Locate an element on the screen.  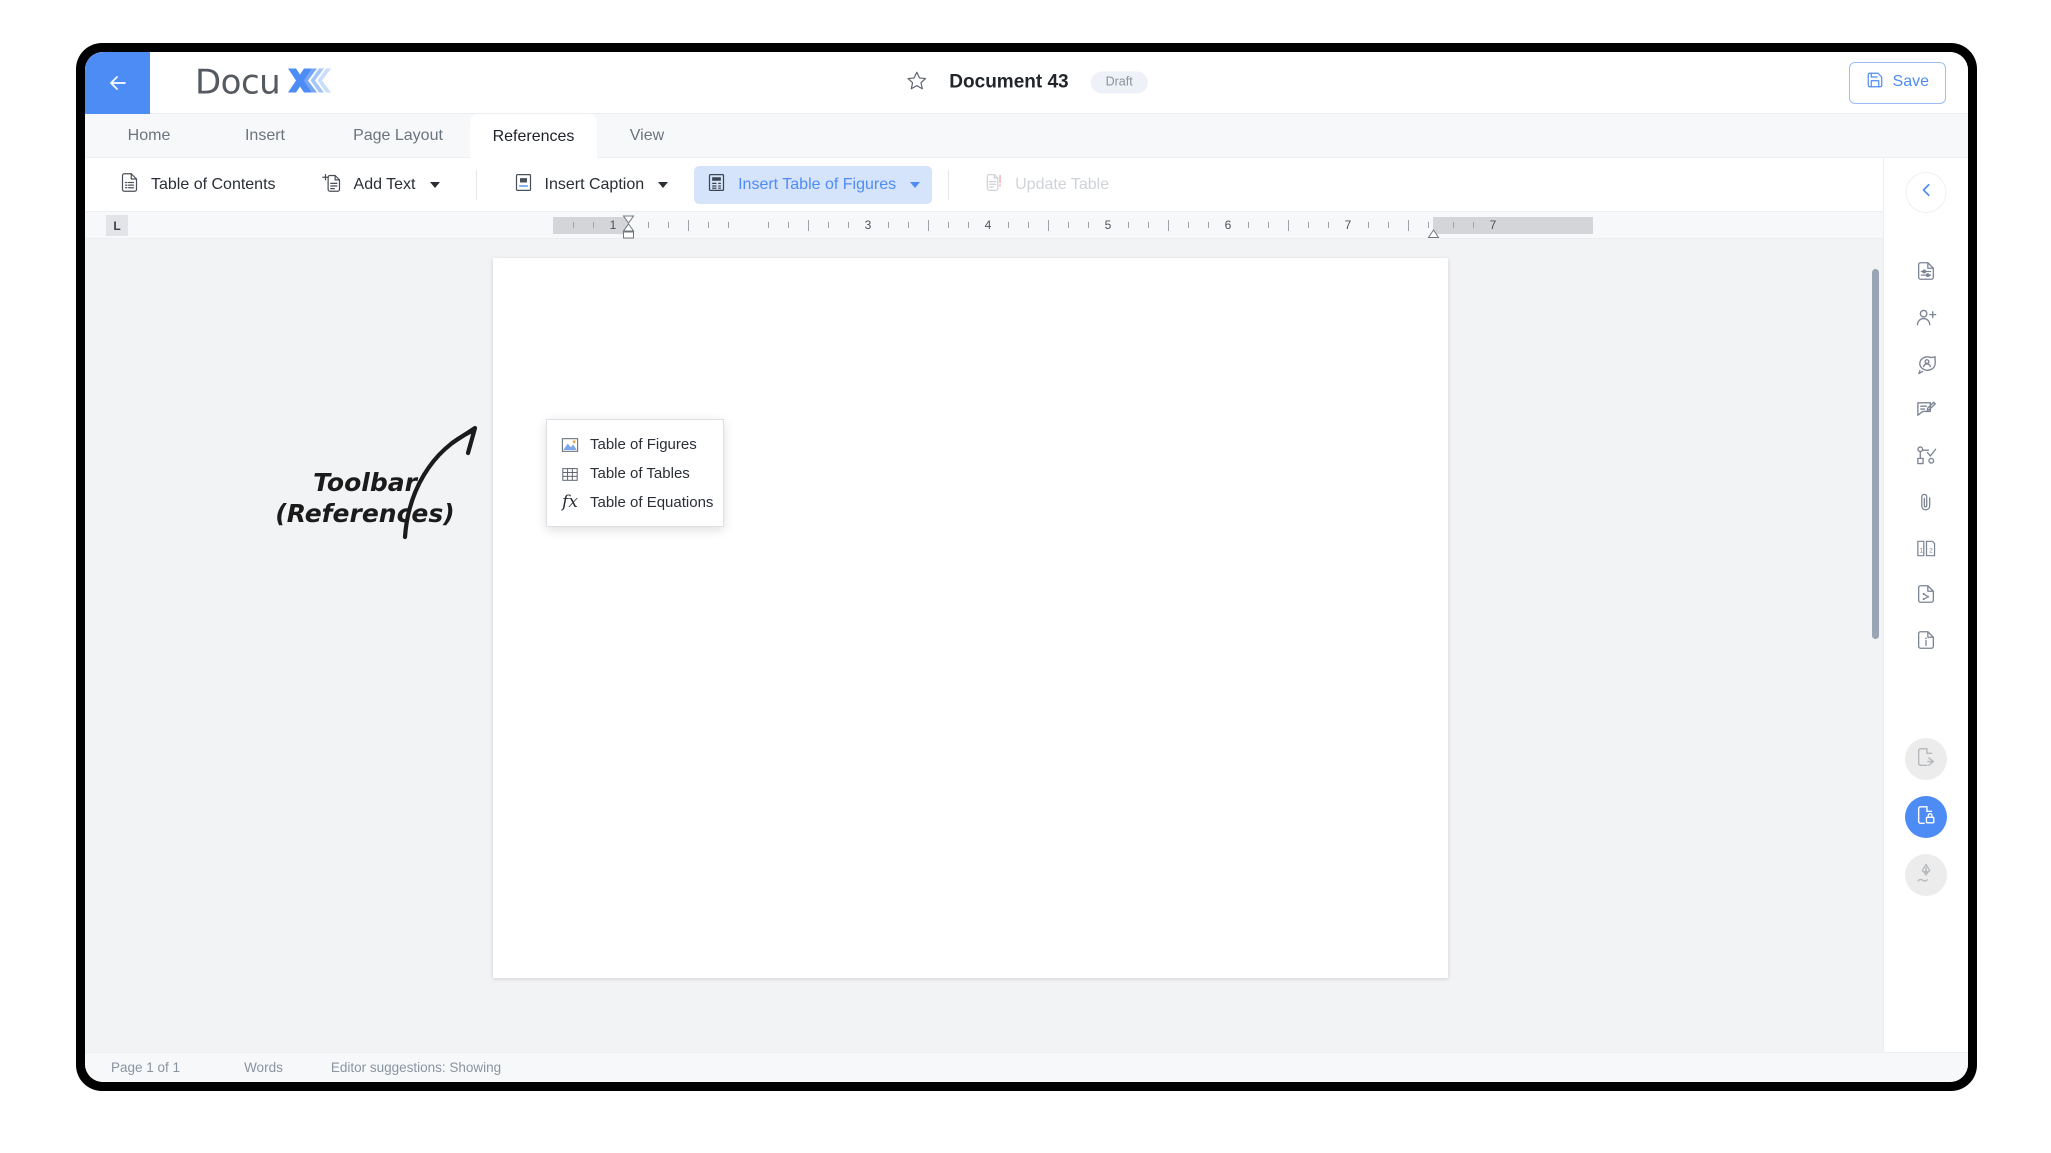
document-share-icon is located at coordinates (1926, 759).